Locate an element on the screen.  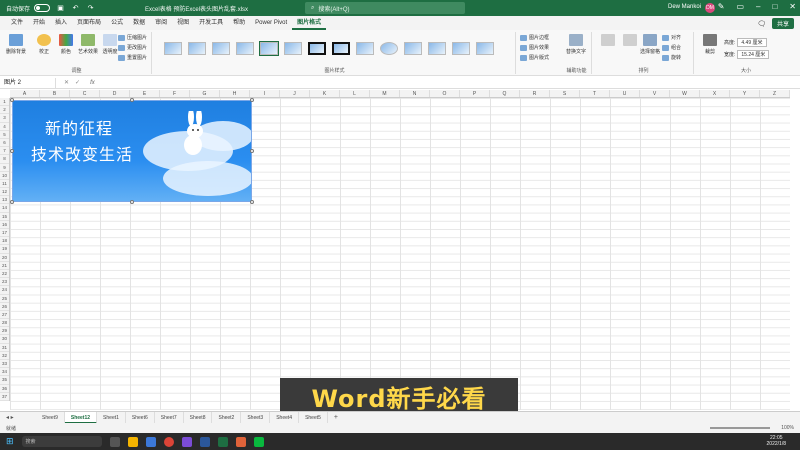
column-header: N is located at coordinates (415, 93).